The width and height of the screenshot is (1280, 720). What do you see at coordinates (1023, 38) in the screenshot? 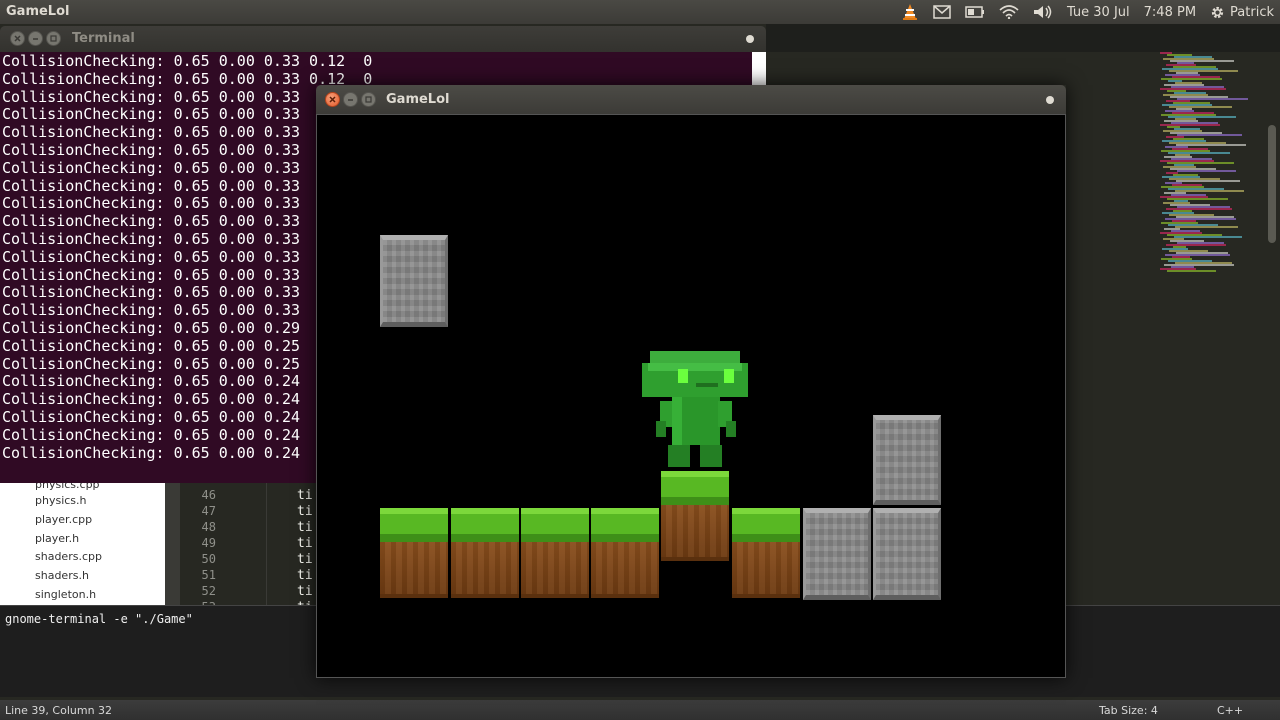
I see `editor-tab-bar` at bounding box center [1023, 38].